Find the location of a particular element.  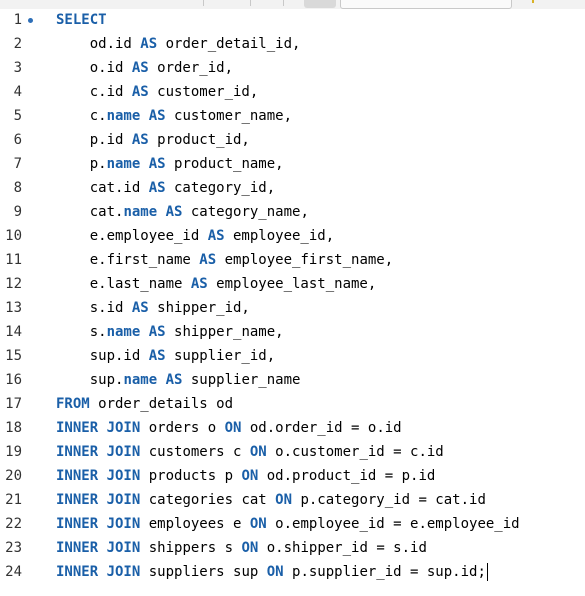

code-text: SELECT is located at coordinates (81, 20).